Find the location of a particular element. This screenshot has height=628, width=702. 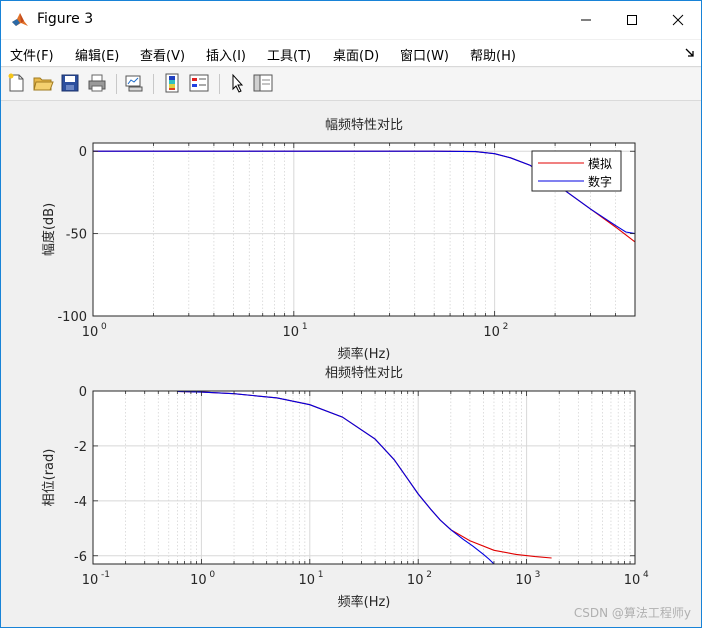

phase-title: 相频特性对比 is located at coordinates (364, 373).